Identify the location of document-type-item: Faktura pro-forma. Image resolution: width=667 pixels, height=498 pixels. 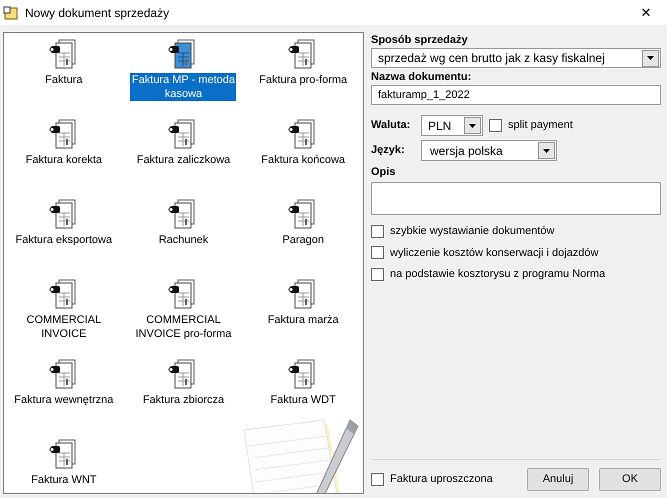
(303, 80).